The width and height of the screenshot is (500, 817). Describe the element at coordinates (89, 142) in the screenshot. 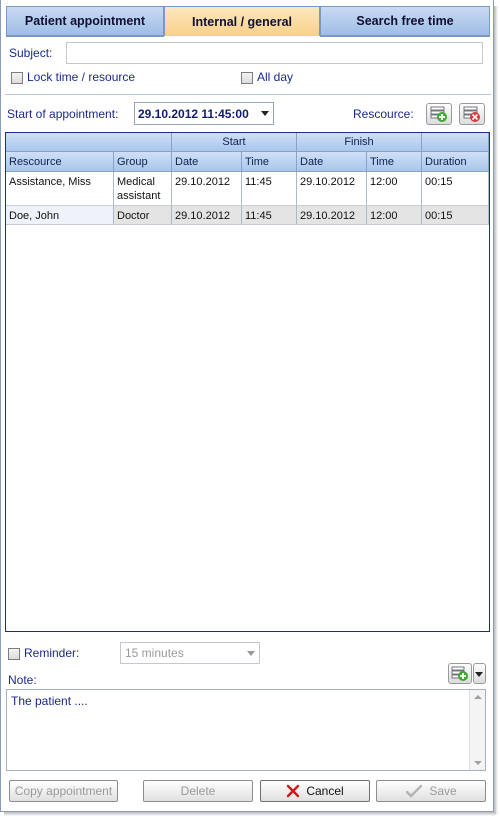

I see `grid-group-header-empty` at that location.